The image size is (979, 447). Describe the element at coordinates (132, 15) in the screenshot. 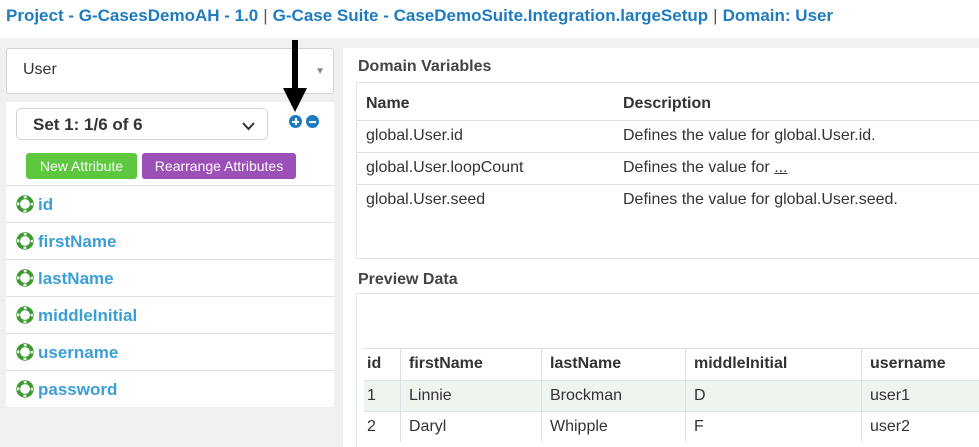

I see `breadcrumb-project: Project - G-CasesDemoAH - 1.0` at that location.